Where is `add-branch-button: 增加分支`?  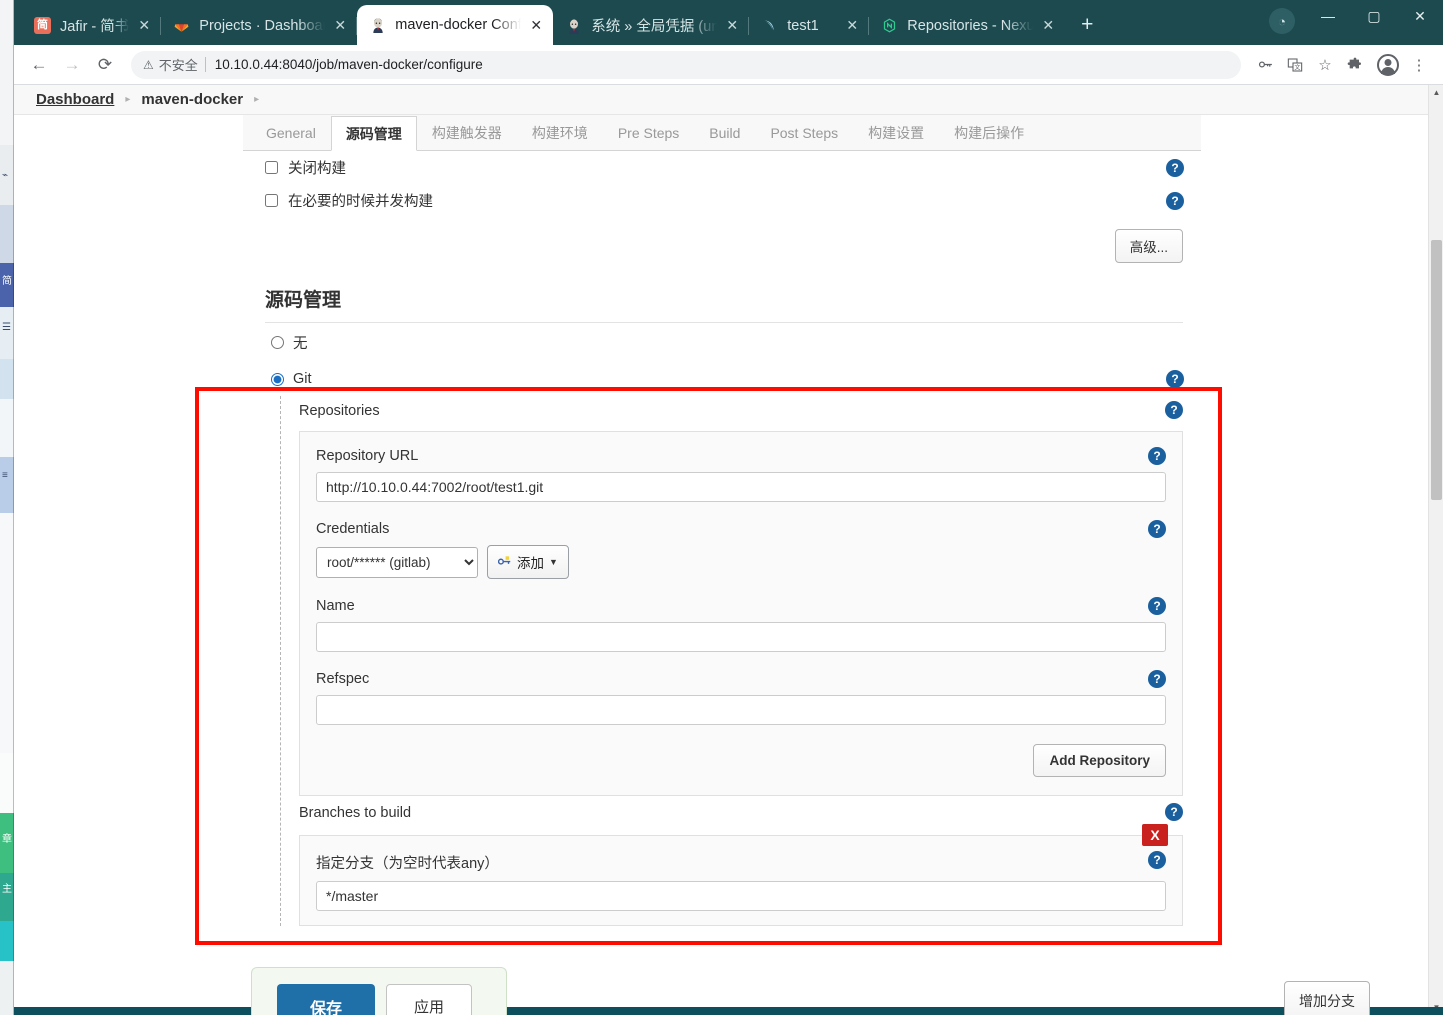 add-branch-button: 增加分支 is located at coordinates (1327, 998).